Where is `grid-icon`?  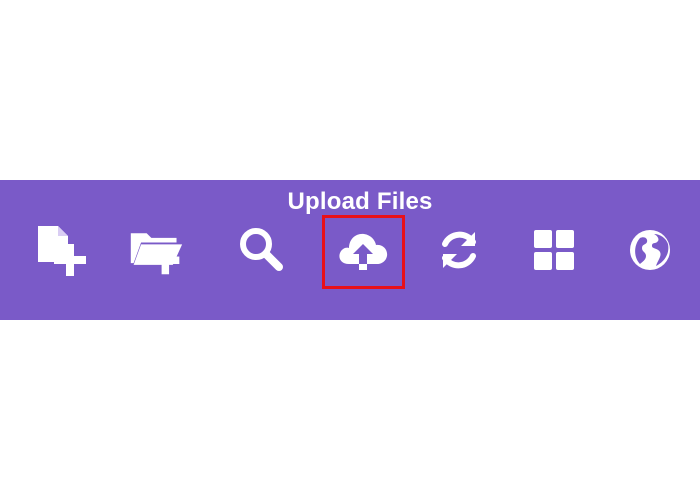 grid-icon is located at coordinates (554, 250).